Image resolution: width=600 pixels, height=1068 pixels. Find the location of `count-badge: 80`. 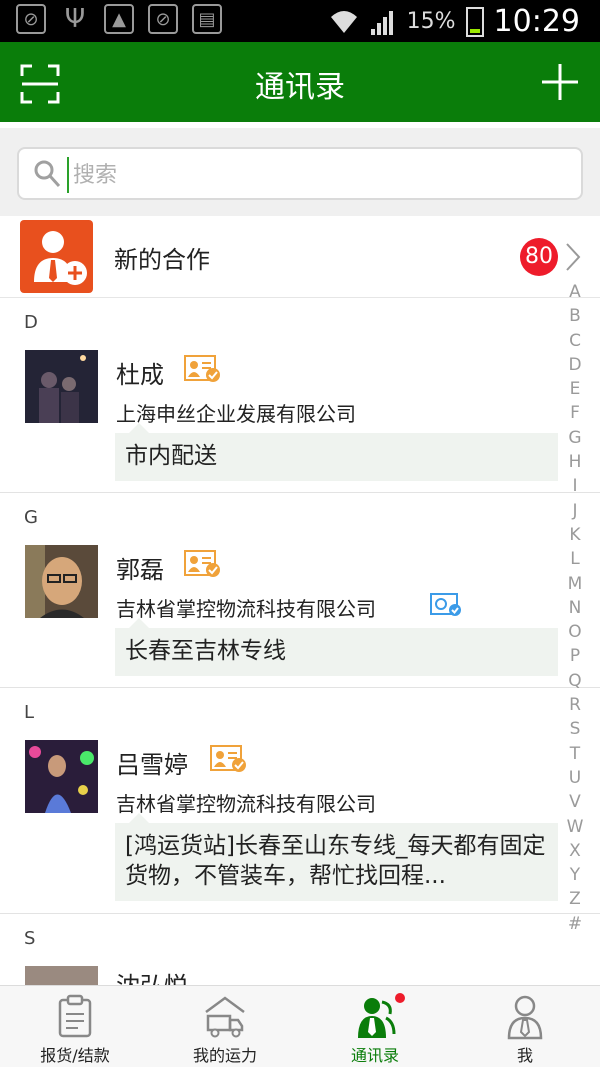

count-badge: 80 is located at coordinates (539, 257).